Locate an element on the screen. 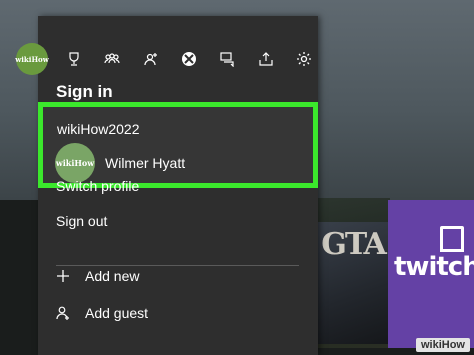  sign-out-item: Sign out is located at coordinates (81, 221).